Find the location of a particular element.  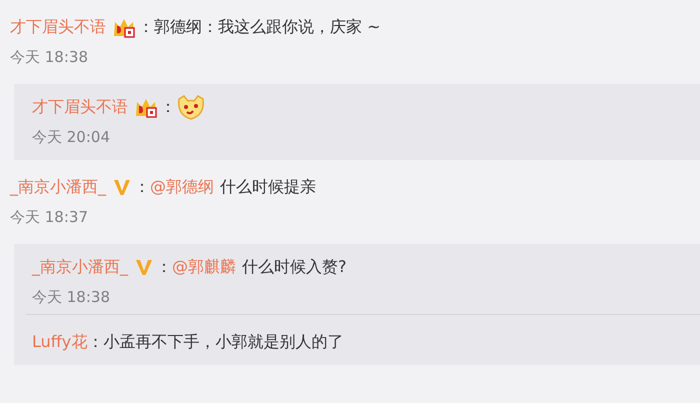

timestamp: 今天 20:04 is located at coordinates (71, 137).